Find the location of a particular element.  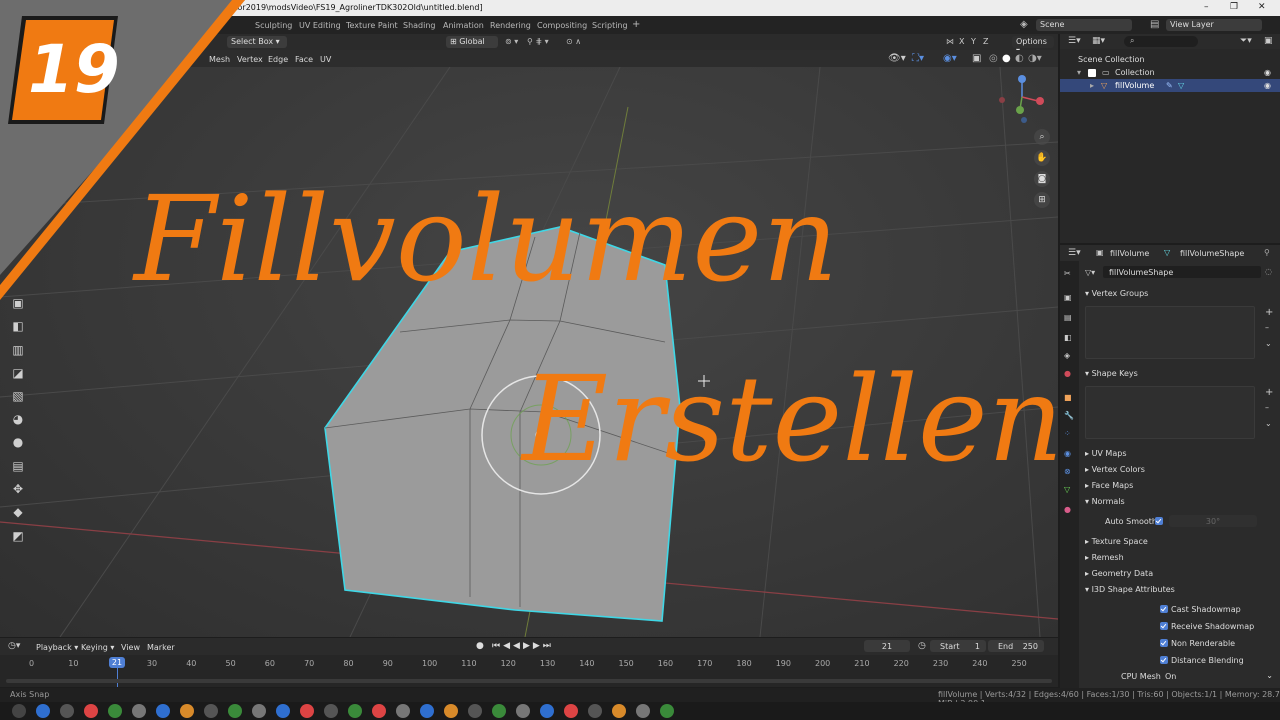

tab-texture-paint: Texture Paint is located at coordinates (372, 25).